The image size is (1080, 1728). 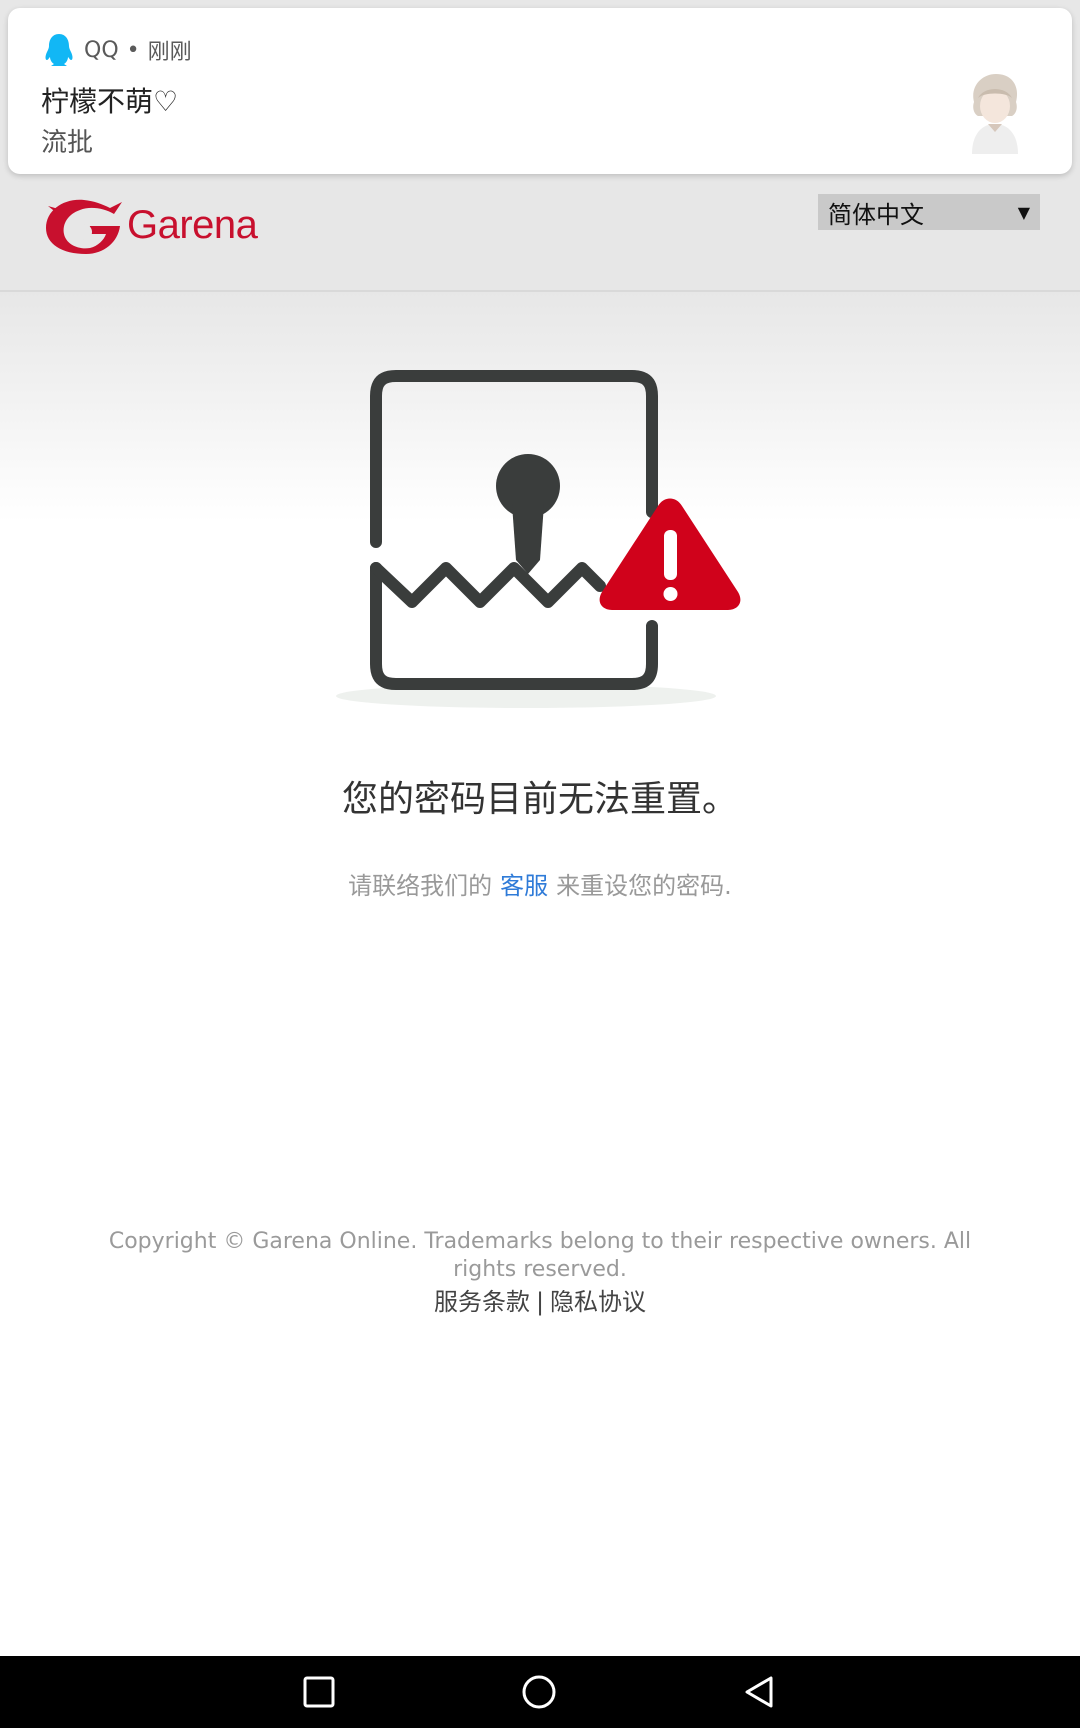 I want to click on language-select-value: 简体中文, so click(x=876, y=214).